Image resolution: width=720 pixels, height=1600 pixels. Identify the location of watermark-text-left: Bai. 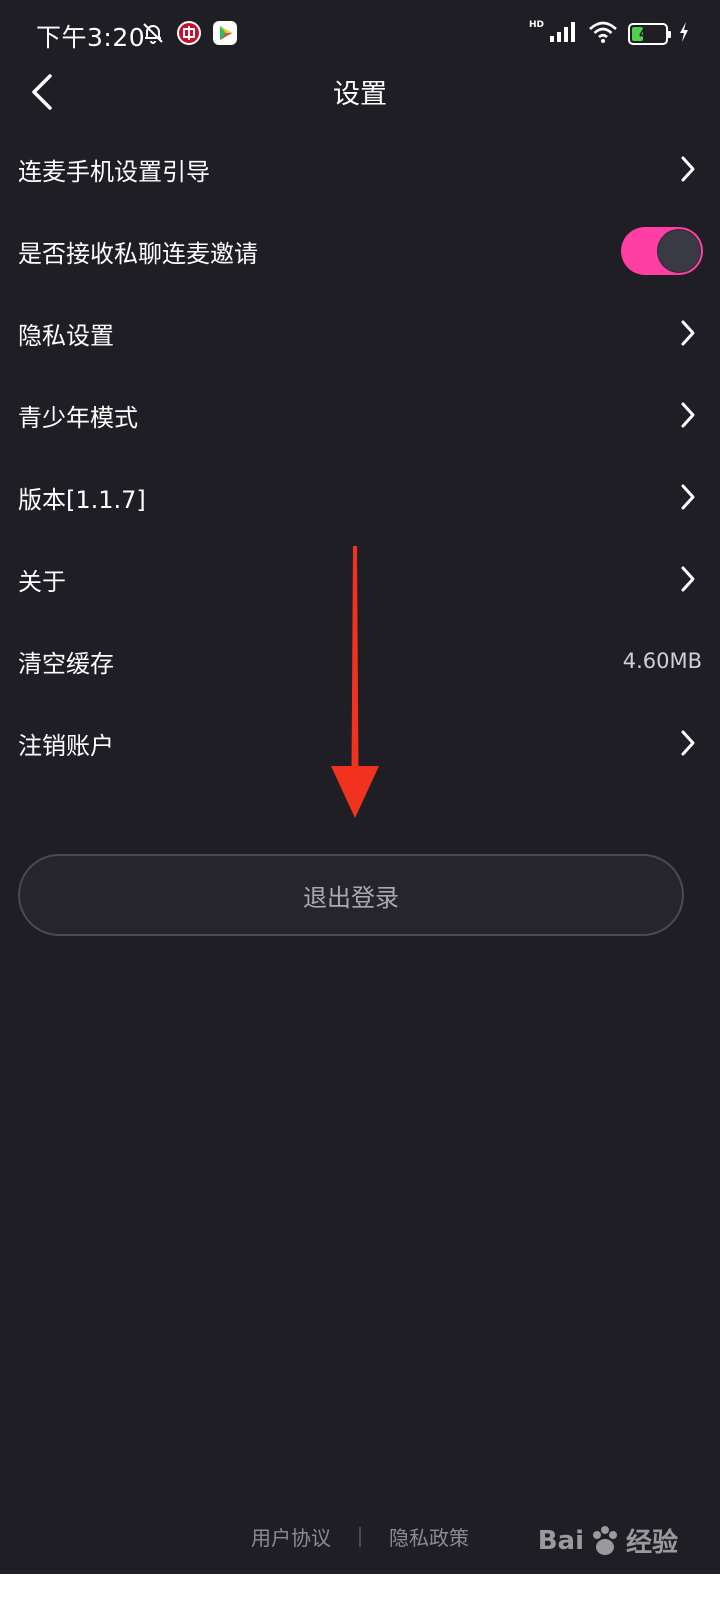
(560, 1540).